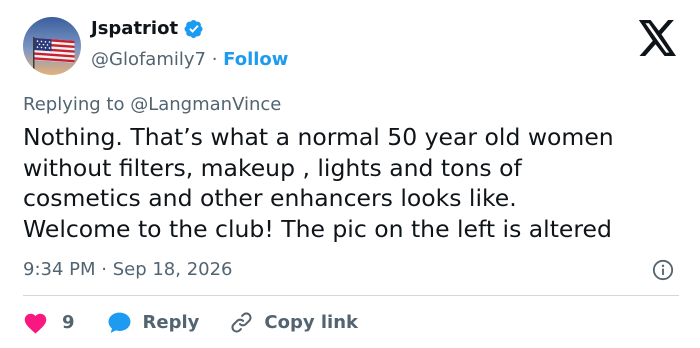 The height and width of the screenshot is (348, 700). Describe the element at coordinates (35, 323) in the screenshot. I see `heart-icon` at that location.